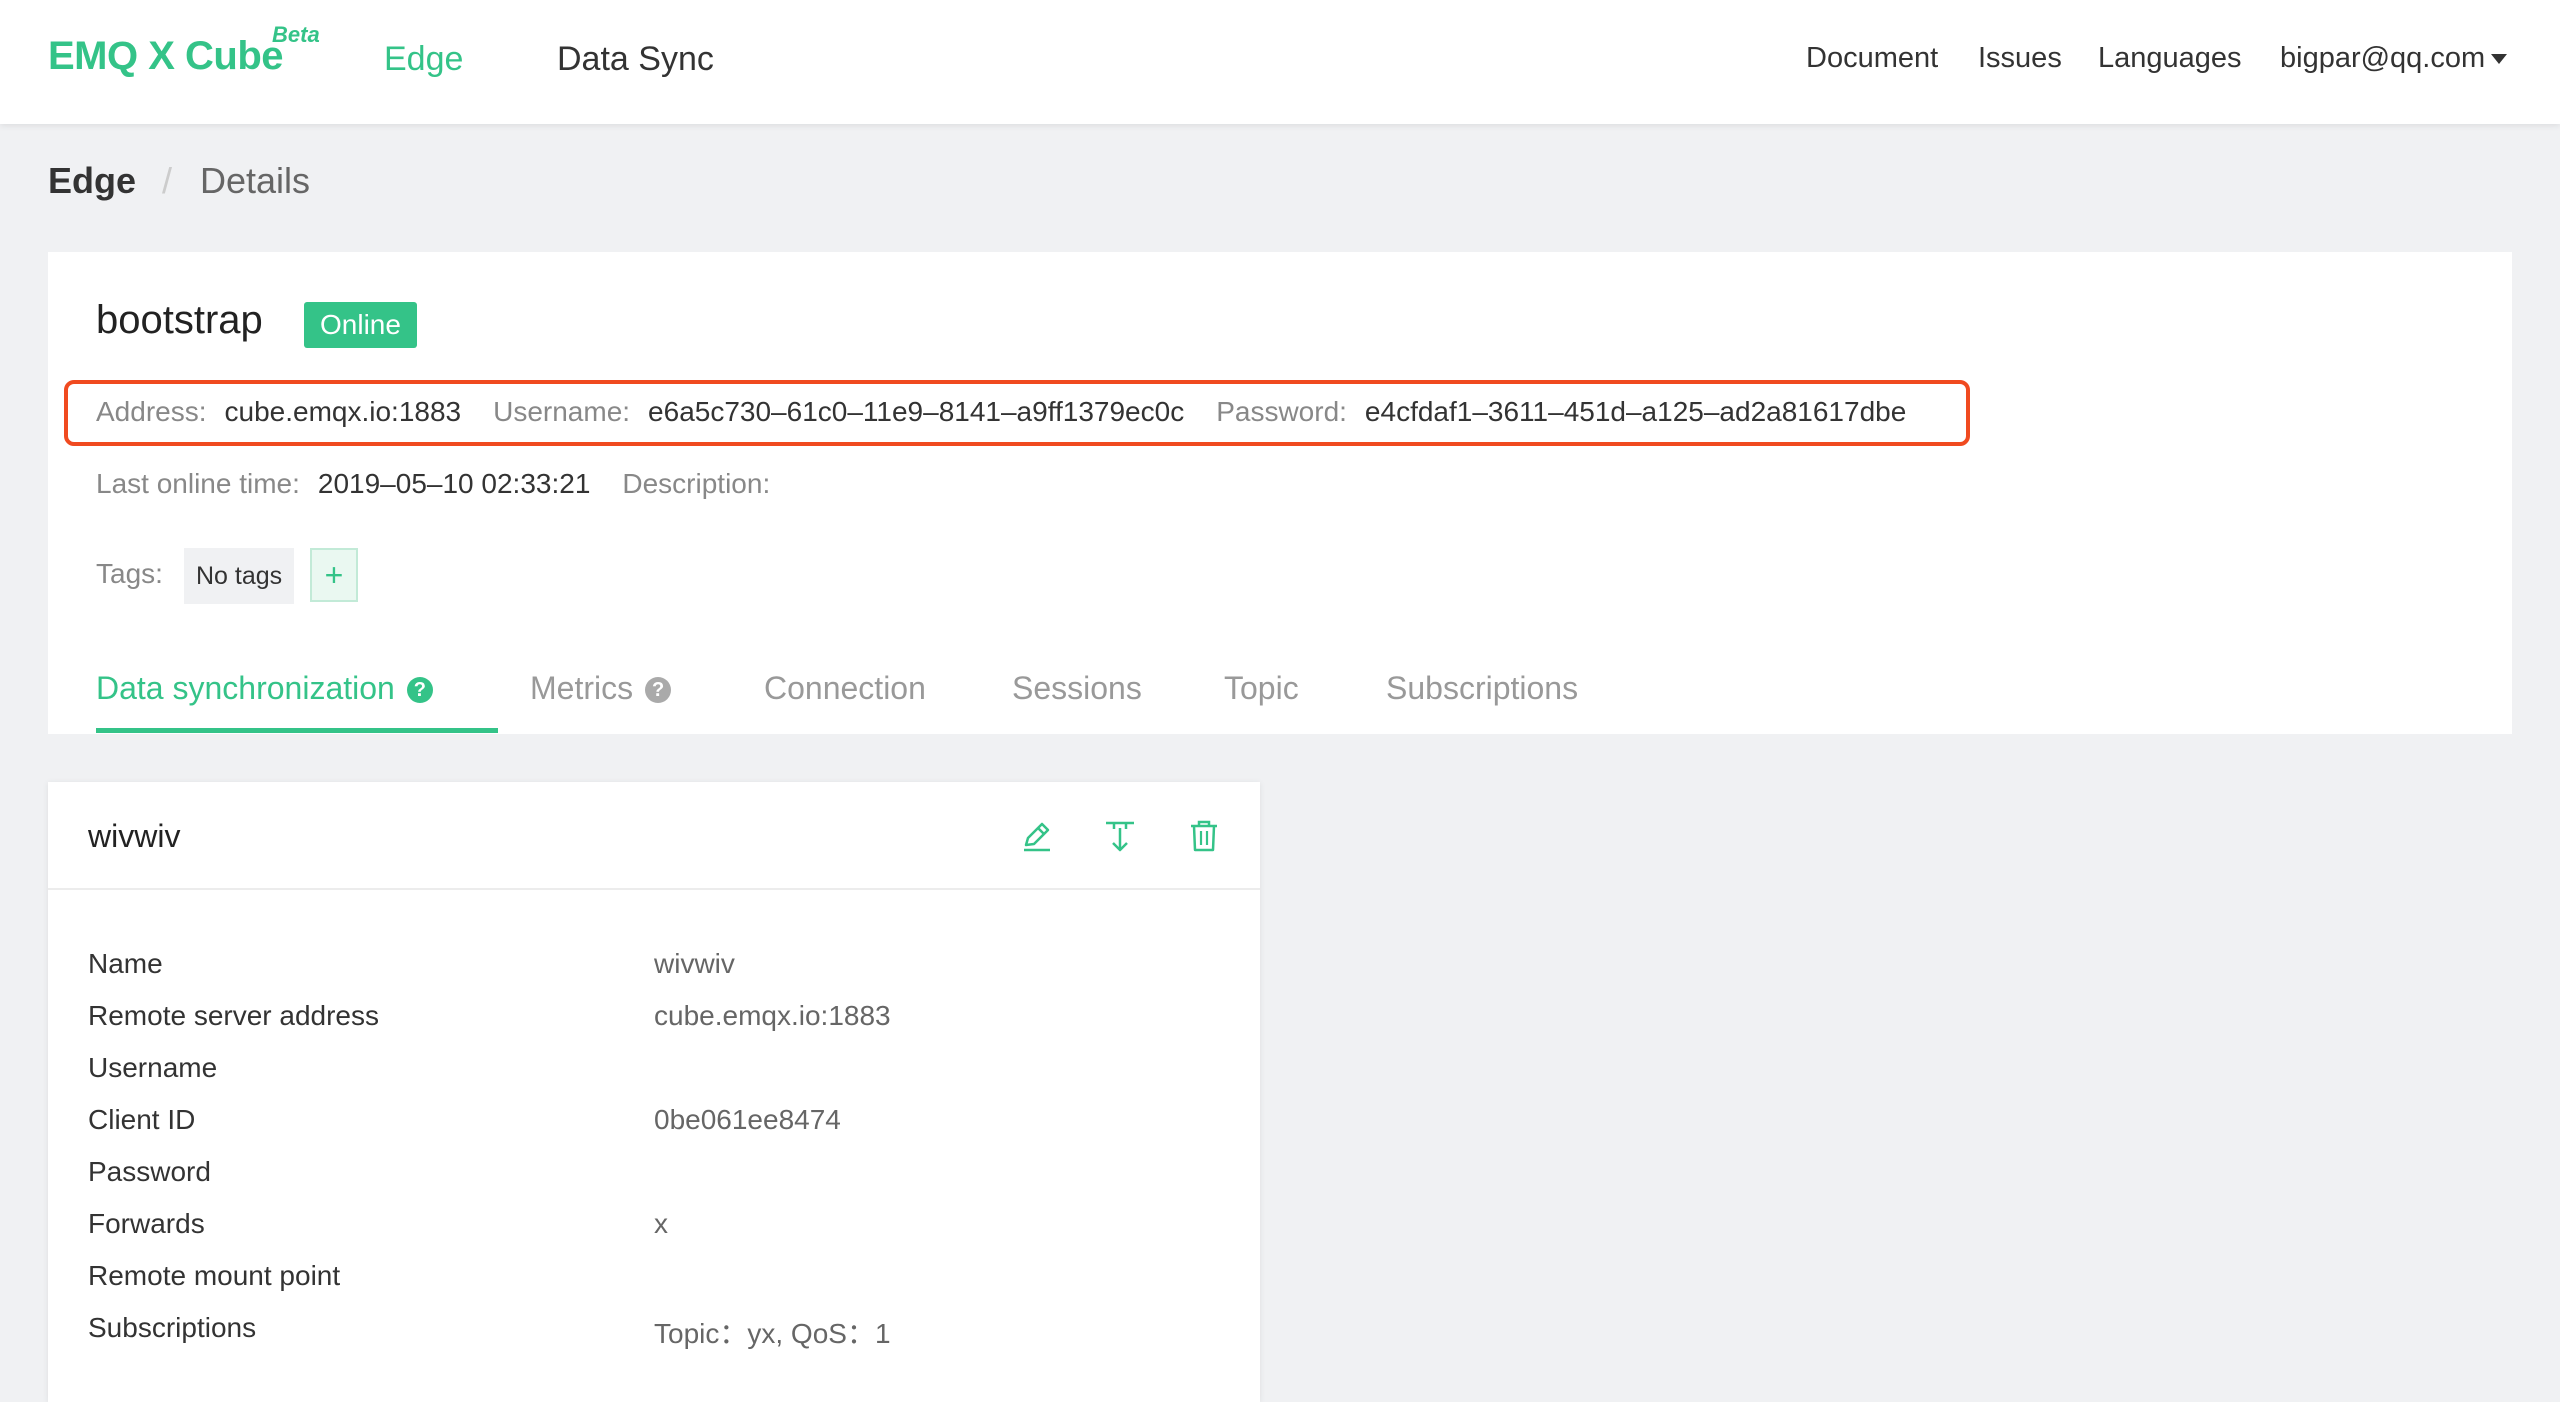 The height and width of the screenshot is (1402, 2560). Describe the element at coordinates (239, 576) in the screenshot. I see `no-tags-tag: No tags` at that location.